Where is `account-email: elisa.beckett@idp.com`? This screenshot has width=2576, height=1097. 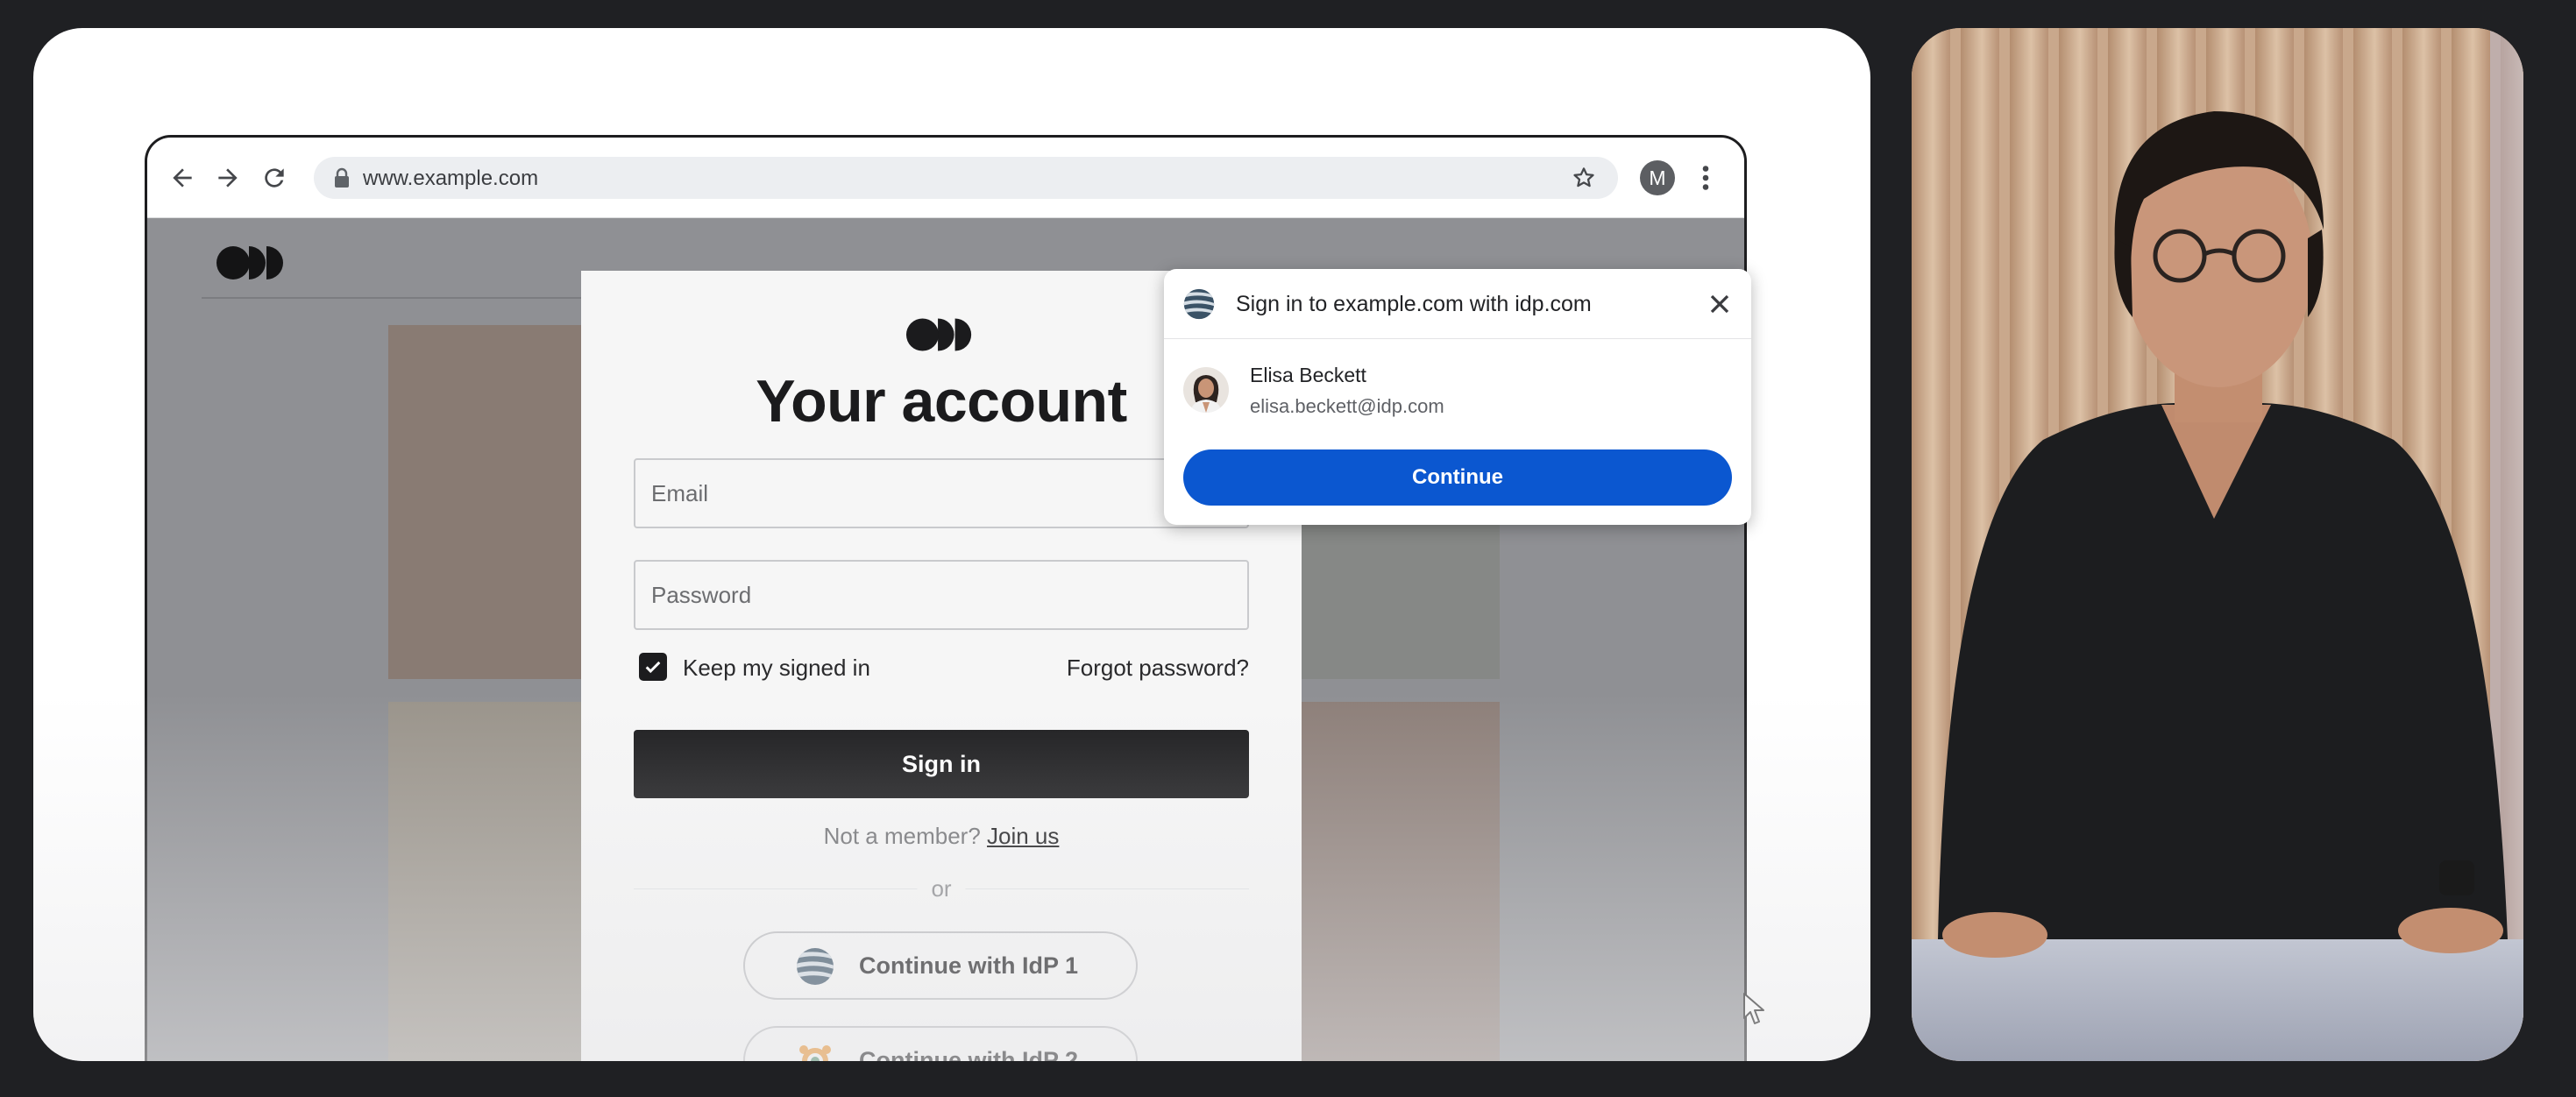 account-email: elisa.beckett@idp.com is located at coordinates (1347, 406).